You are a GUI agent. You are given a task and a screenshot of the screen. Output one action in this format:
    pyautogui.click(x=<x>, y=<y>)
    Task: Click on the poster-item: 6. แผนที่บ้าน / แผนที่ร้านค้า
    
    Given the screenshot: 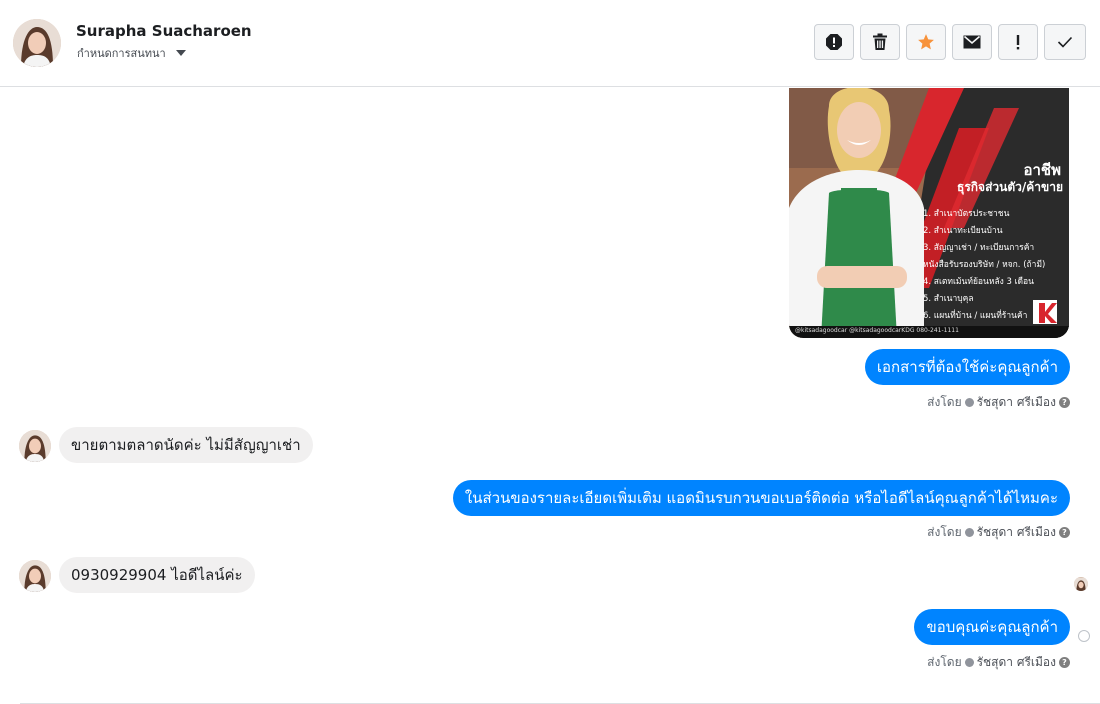 What is the action you would take?
    pyautogui.click(x=975, y=316)
    